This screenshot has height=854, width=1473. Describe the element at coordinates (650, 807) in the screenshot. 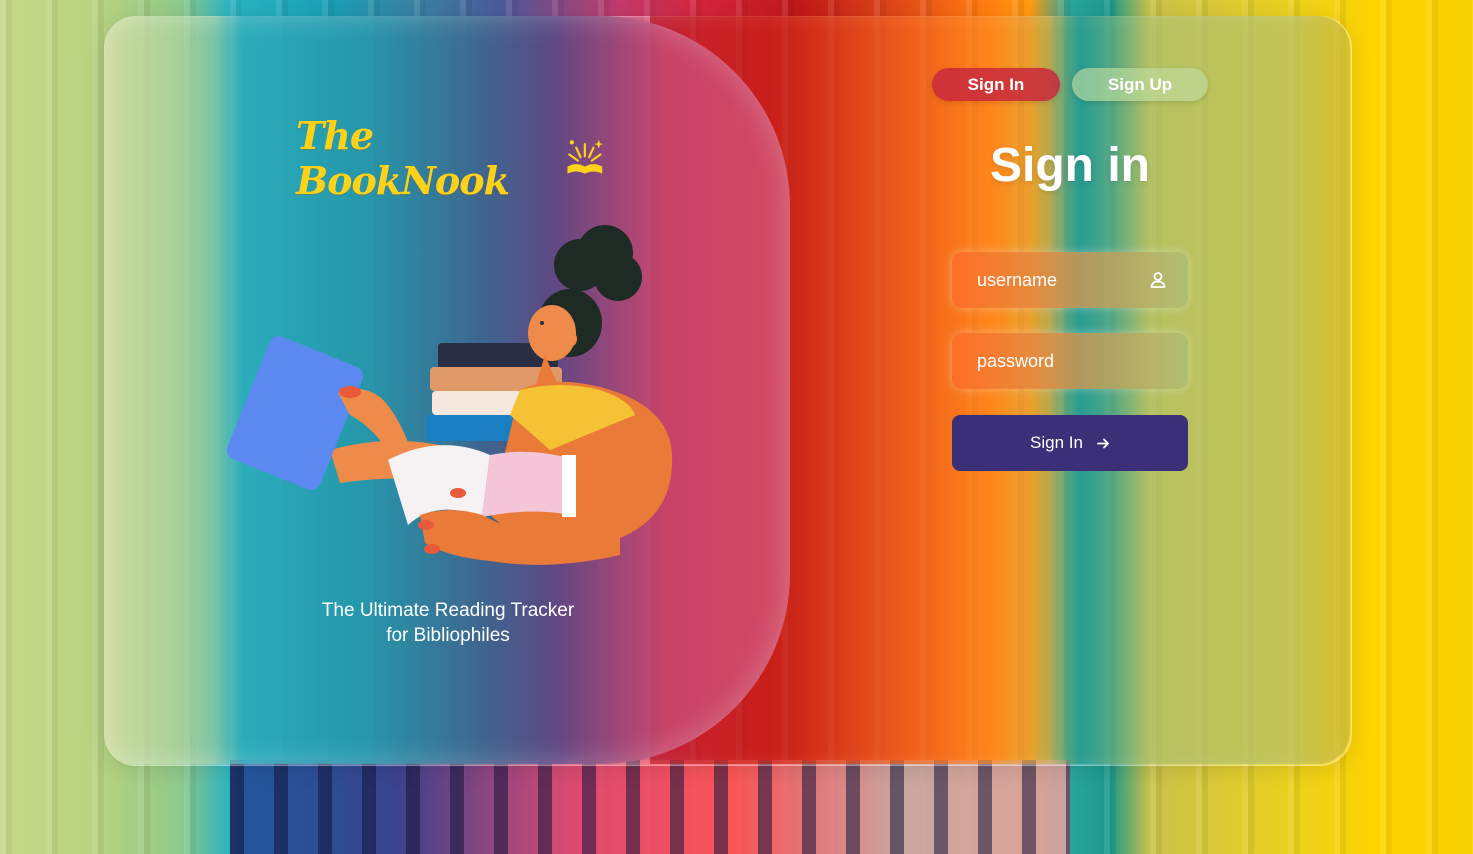

I see `background-floor-bars` at that location.